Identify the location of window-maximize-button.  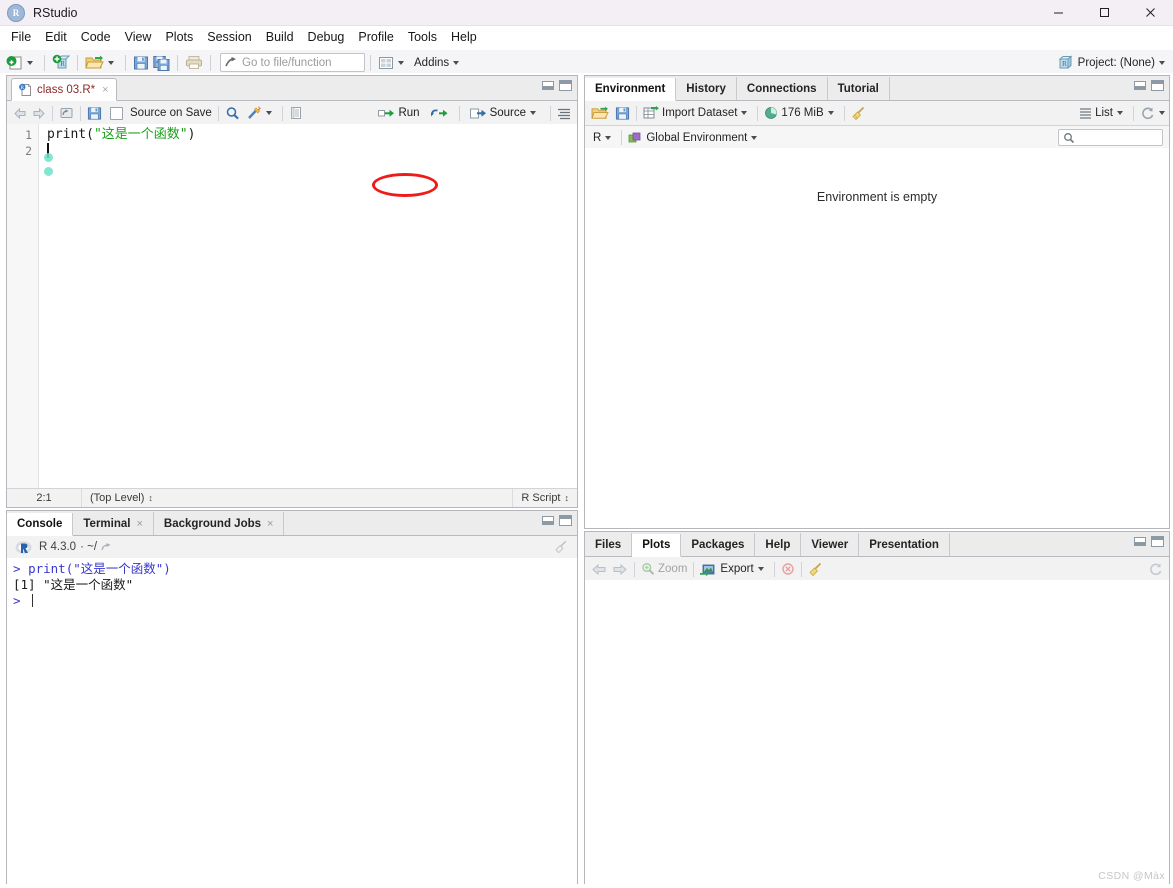
(1104, 12).